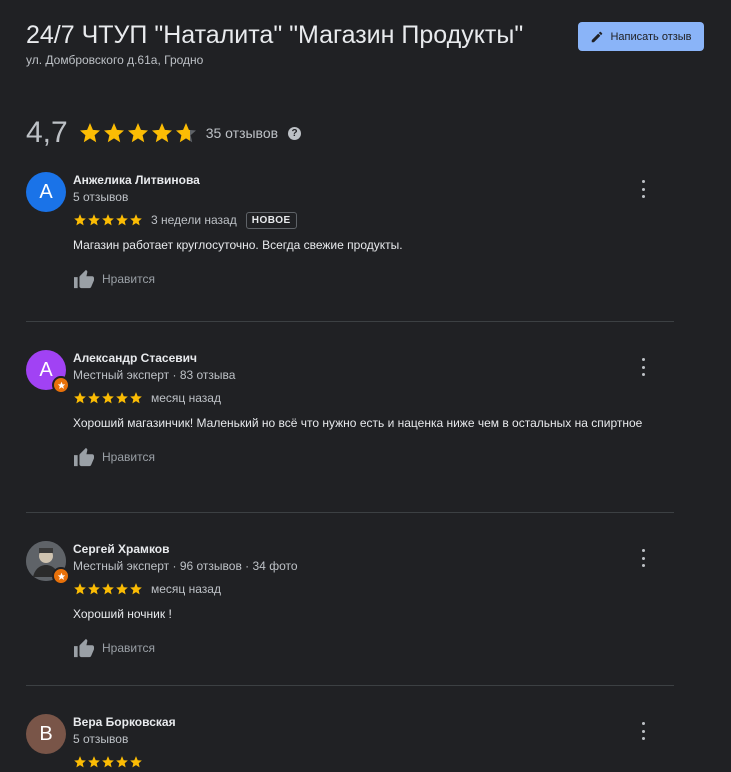 The height and width of the screenshot is (772, 731). I want to click on avatar-letter: В, so click(46, 733).